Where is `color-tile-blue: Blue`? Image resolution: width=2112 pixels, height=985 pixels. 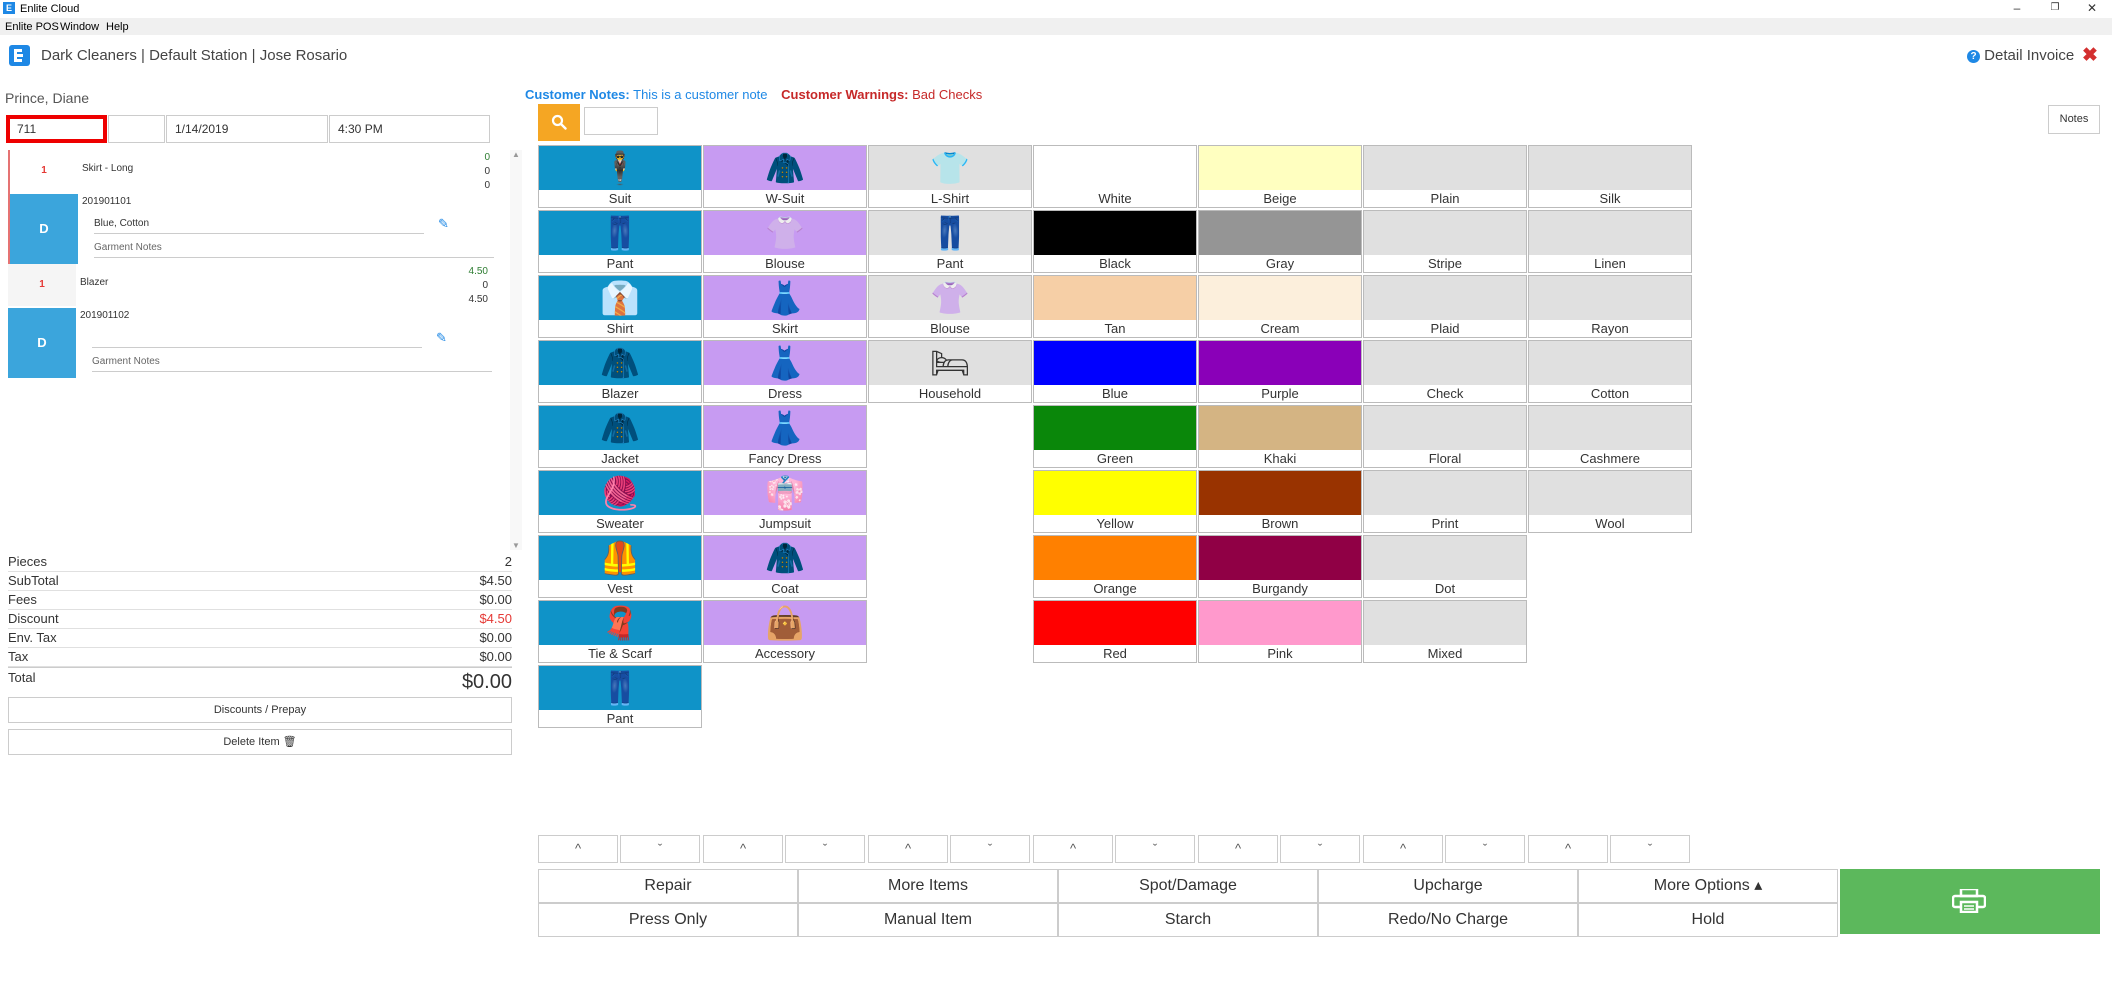 color-tile-blue: Blue is located at coordinates (1115, 371).